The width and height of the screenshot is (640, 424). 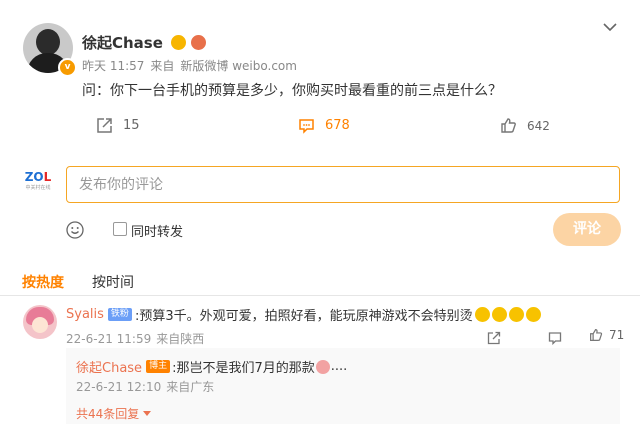 I want to click on comment-icon, so click(x=306, y=126).